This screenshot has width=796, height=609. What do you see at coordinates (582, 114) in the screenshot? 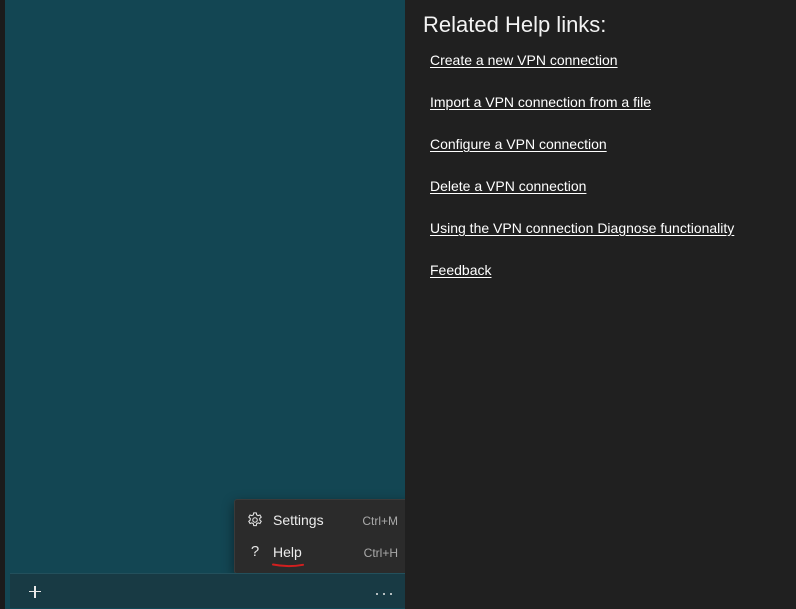
I see `help-link-import-vpn: Import a VPN connection from a file` at bounding box center [582, 114].